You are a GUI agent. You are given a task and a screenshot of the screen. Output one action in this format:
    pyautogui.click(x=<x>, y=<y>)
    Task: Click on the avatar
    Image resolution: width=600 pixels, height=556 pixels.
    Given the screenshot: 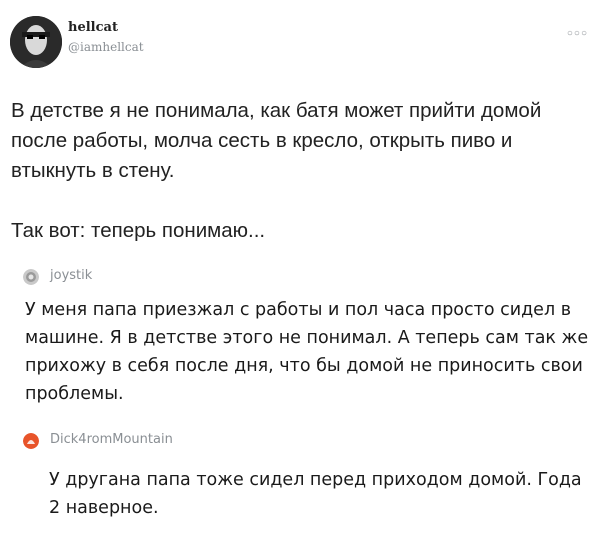 What is the action you would take?
    pyautogui.click(x=36, y=42)
    